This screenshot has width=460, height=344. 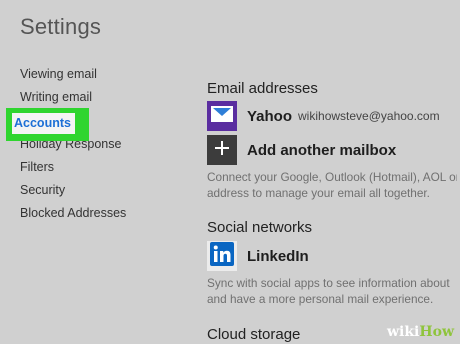 What do you see at coordinates (95, 77) in the screenshot?
I see `sidebar-item-viewing-email: Viewing email` at bounding box center [95, 77].